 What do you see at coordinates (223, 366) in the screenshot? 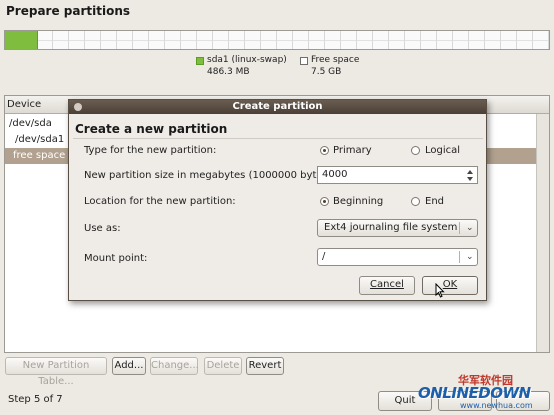
I see `delete-partition-button: Delete` at bounding box center [223, 366].